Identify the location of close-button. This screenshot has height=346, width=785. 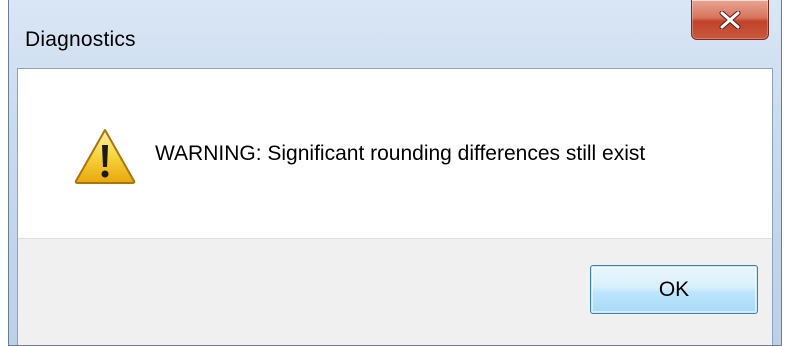
(730, 20).